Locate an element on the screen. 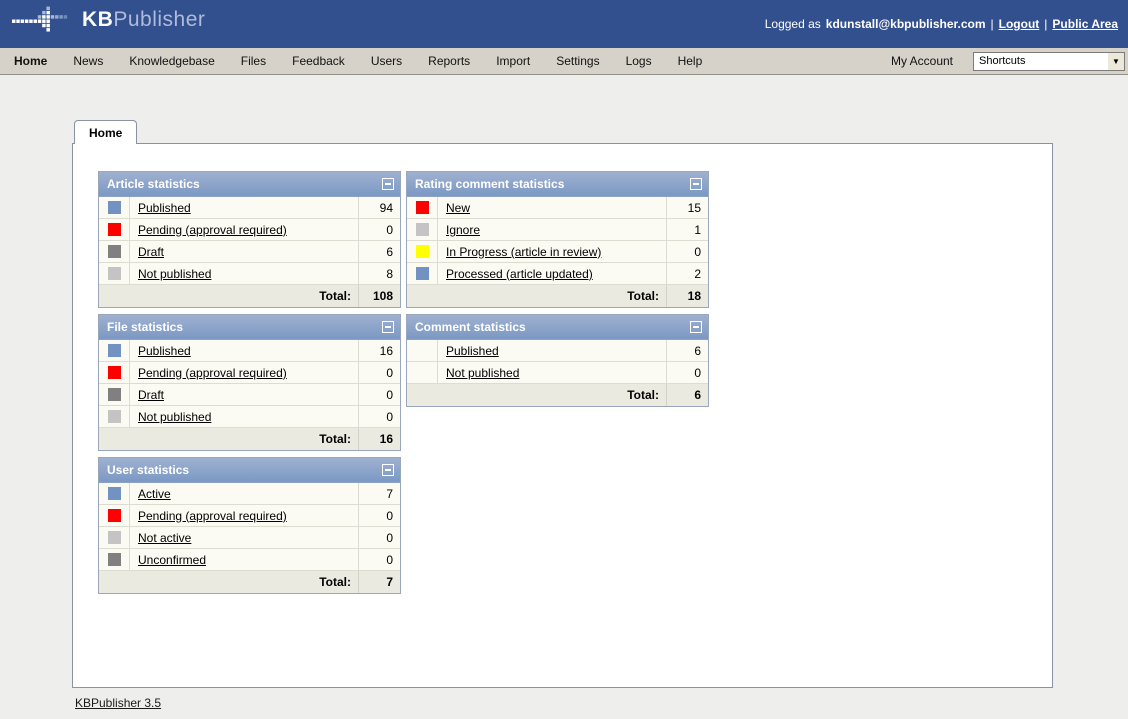 The height and width of the screenshot is (719, 1128). stat-link: Processed (article updated) is located at coordinates (519, 274).